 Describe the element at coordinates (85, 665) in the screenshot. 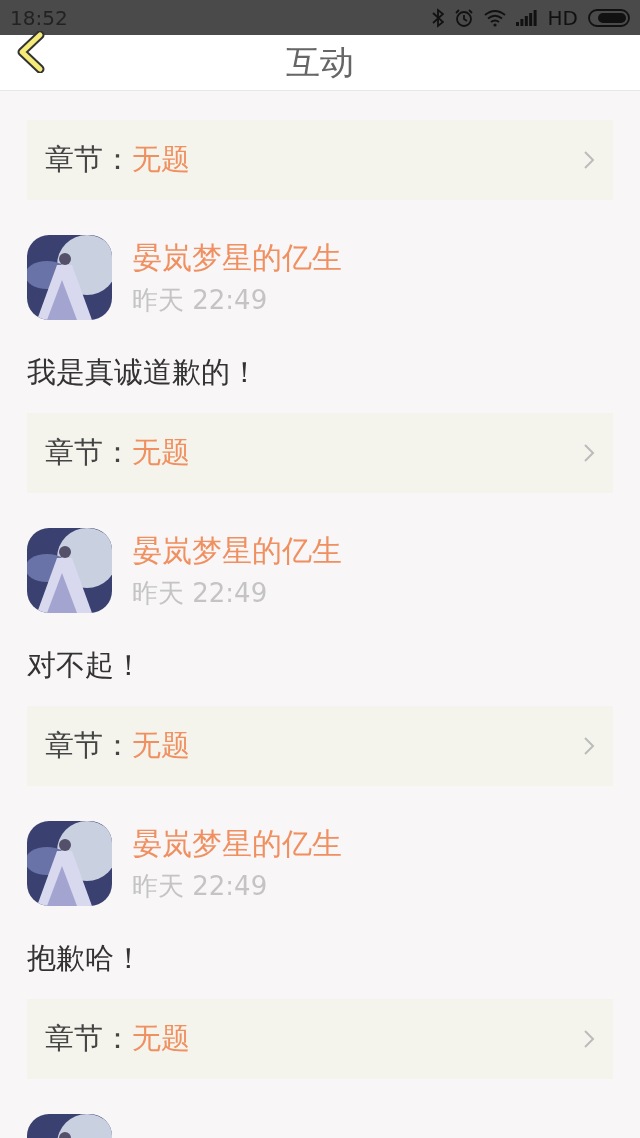

I see `comment-text: 对不起！` at that location.